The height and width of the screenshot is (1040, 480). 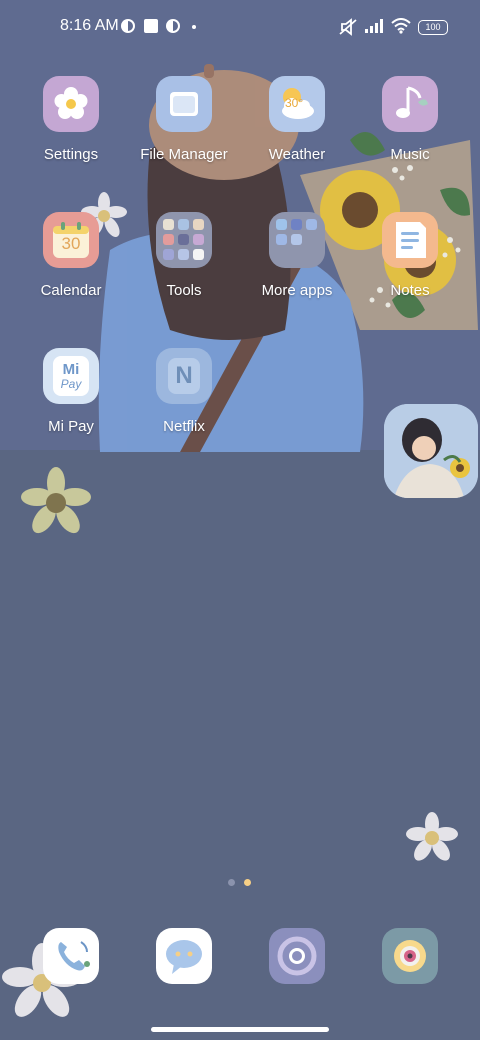 What do you see at coordinates (71, 154) in the screenshot?
I see `app-label: Settings` at bounding box center [71, 154].